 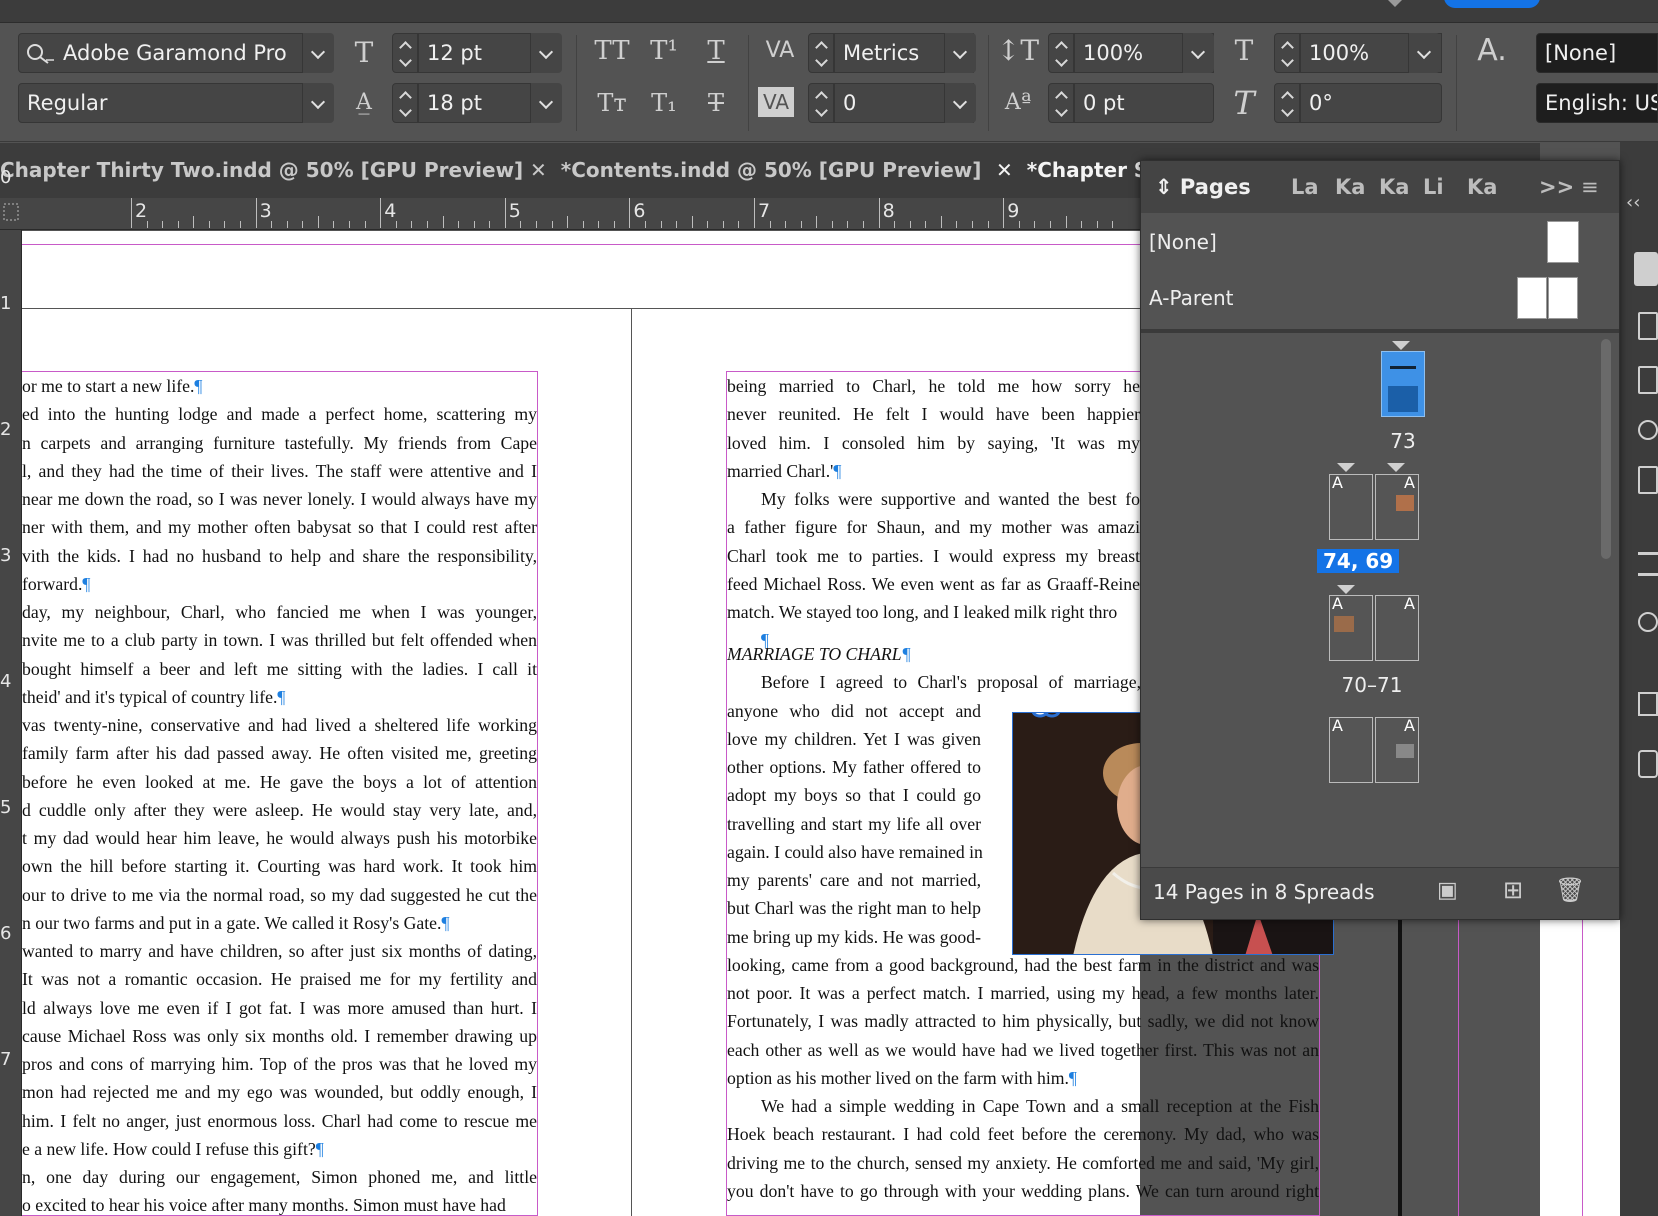 What do you see at coordinates (1648, 430) in the screenshot?
I see `links-icon` at bounding box center [1648, 430].